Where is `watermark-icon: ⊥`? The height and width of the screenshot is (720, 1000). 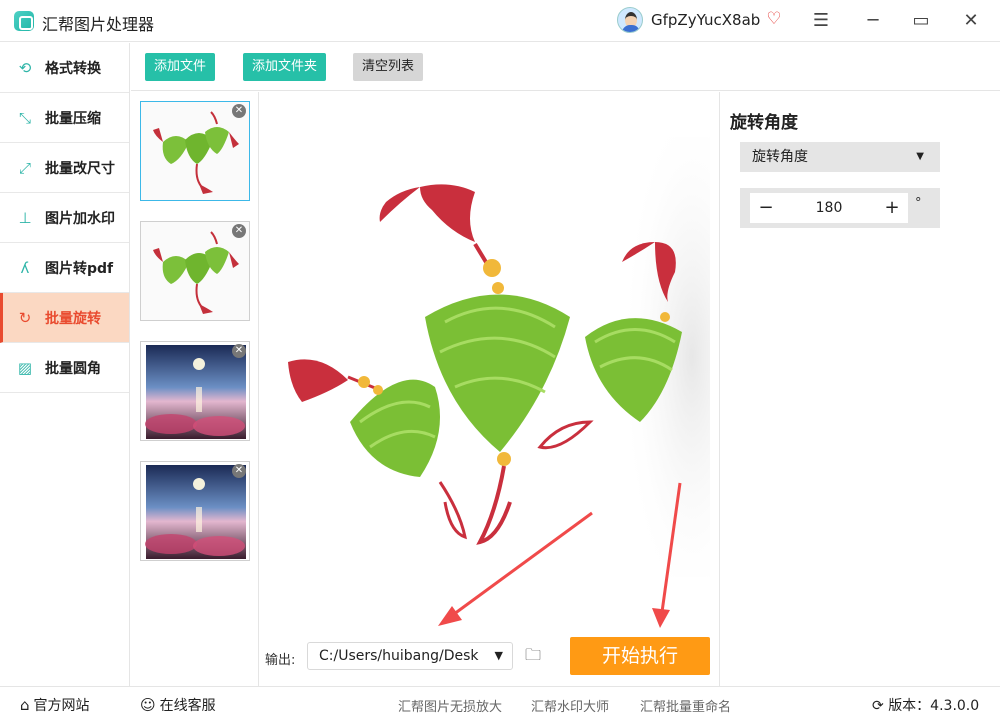 watermark-icon: ⊥ is located at coordinates (25, 217).